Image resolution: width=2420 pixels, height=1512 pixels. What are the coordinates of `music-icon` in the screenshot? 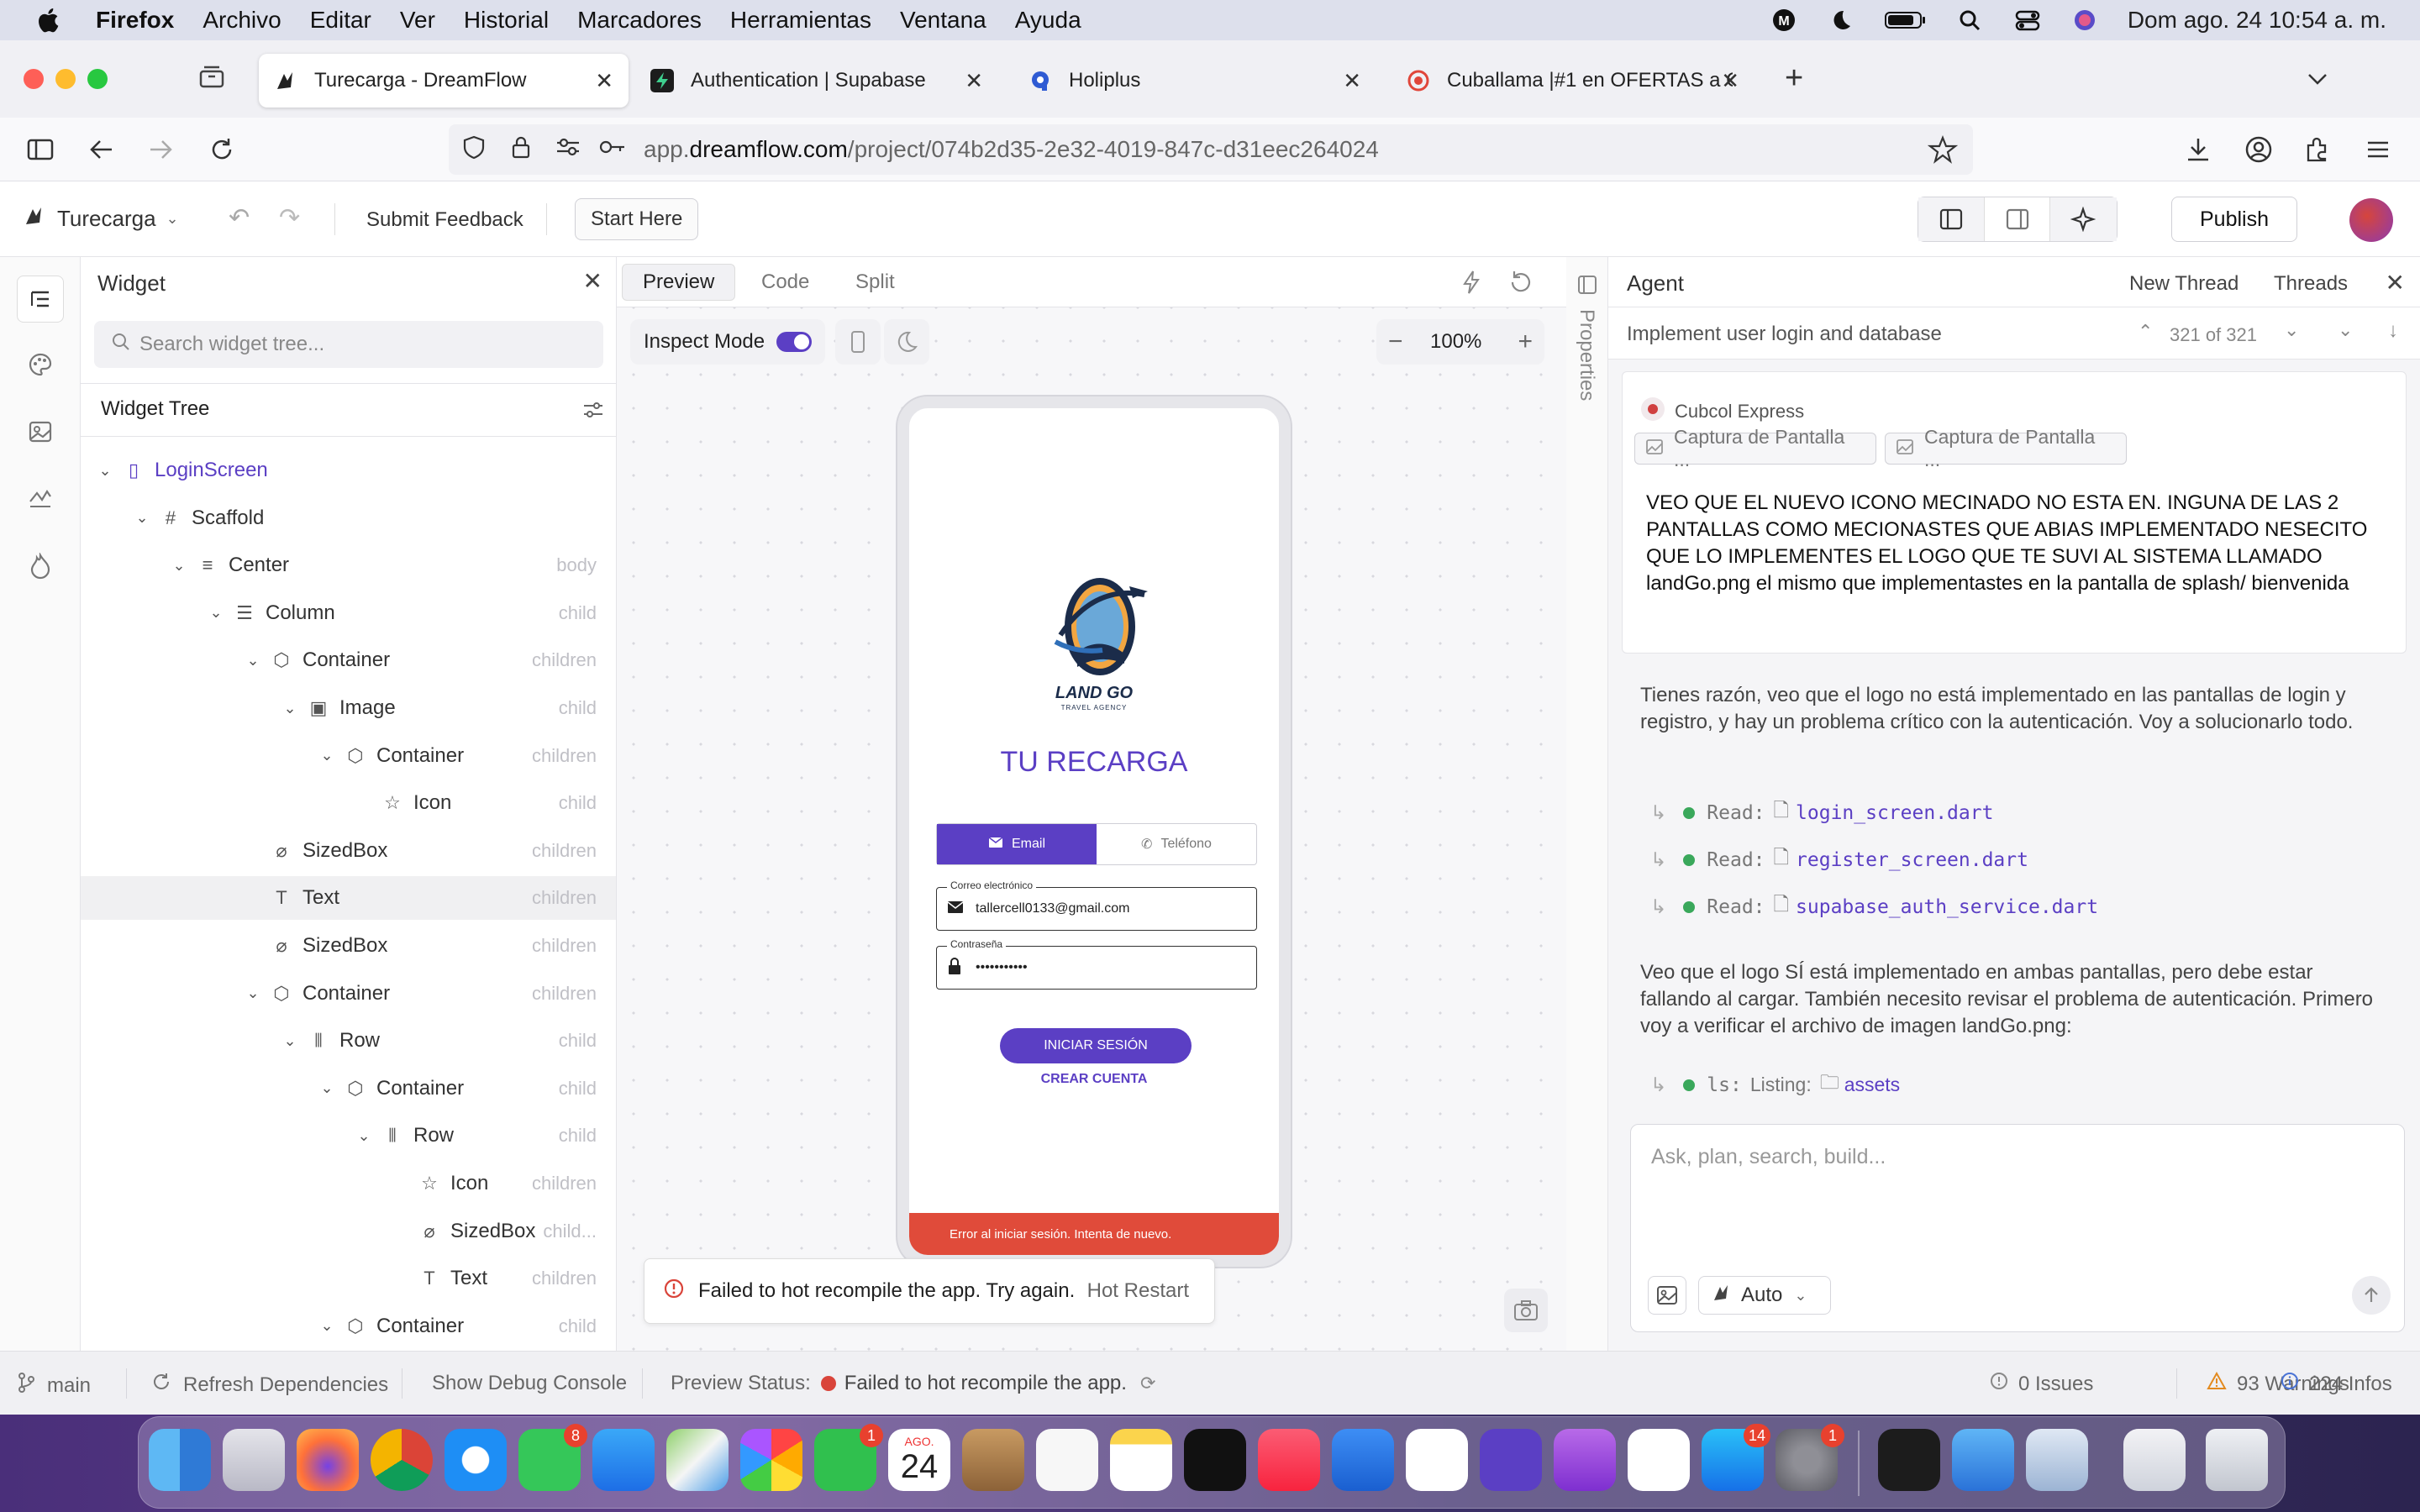 It's located at (1289, 1460).